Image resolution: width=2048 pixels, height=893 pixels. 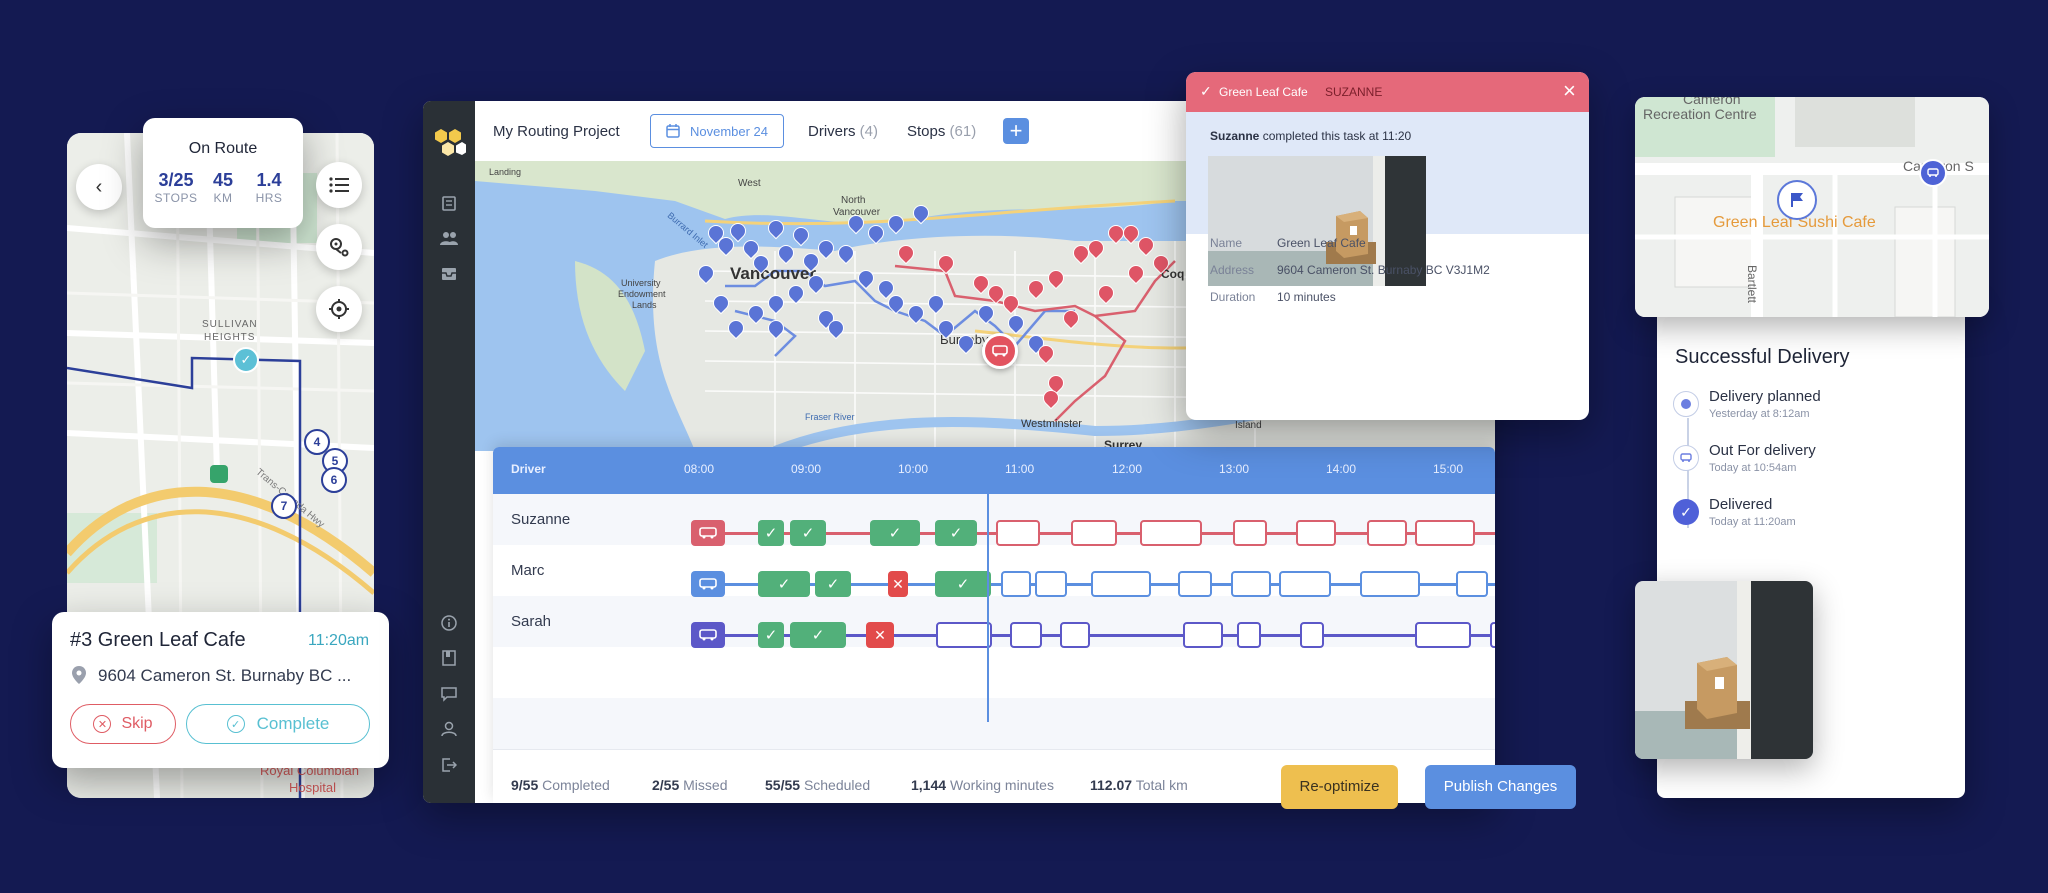 I want to click on skip-button: ✕ Skip, so click(x=123, y=724).